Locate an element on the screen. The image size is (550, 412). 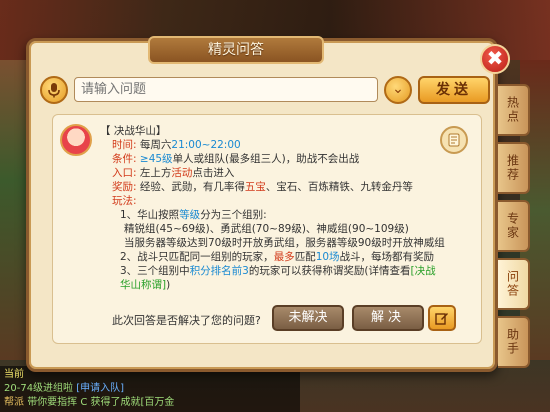
answer-reward: 奖励: 经验、武勋，有几率得五宝、宝石、百炼精铁、九转金丹等 is located at coordinates (262, 187).